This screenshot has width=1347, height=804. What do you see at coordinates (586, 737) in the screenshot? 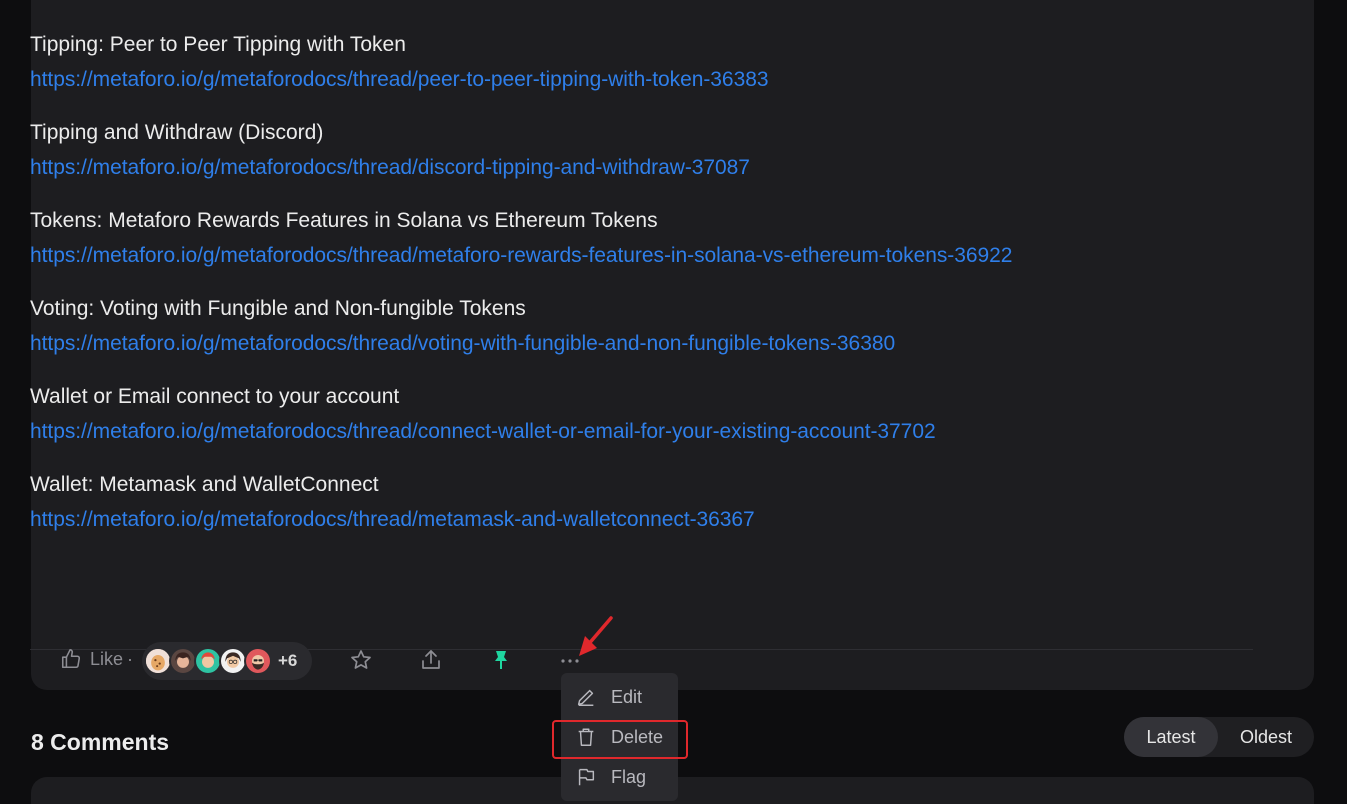
I see `trash-icon` at bounding box center [586, 737].